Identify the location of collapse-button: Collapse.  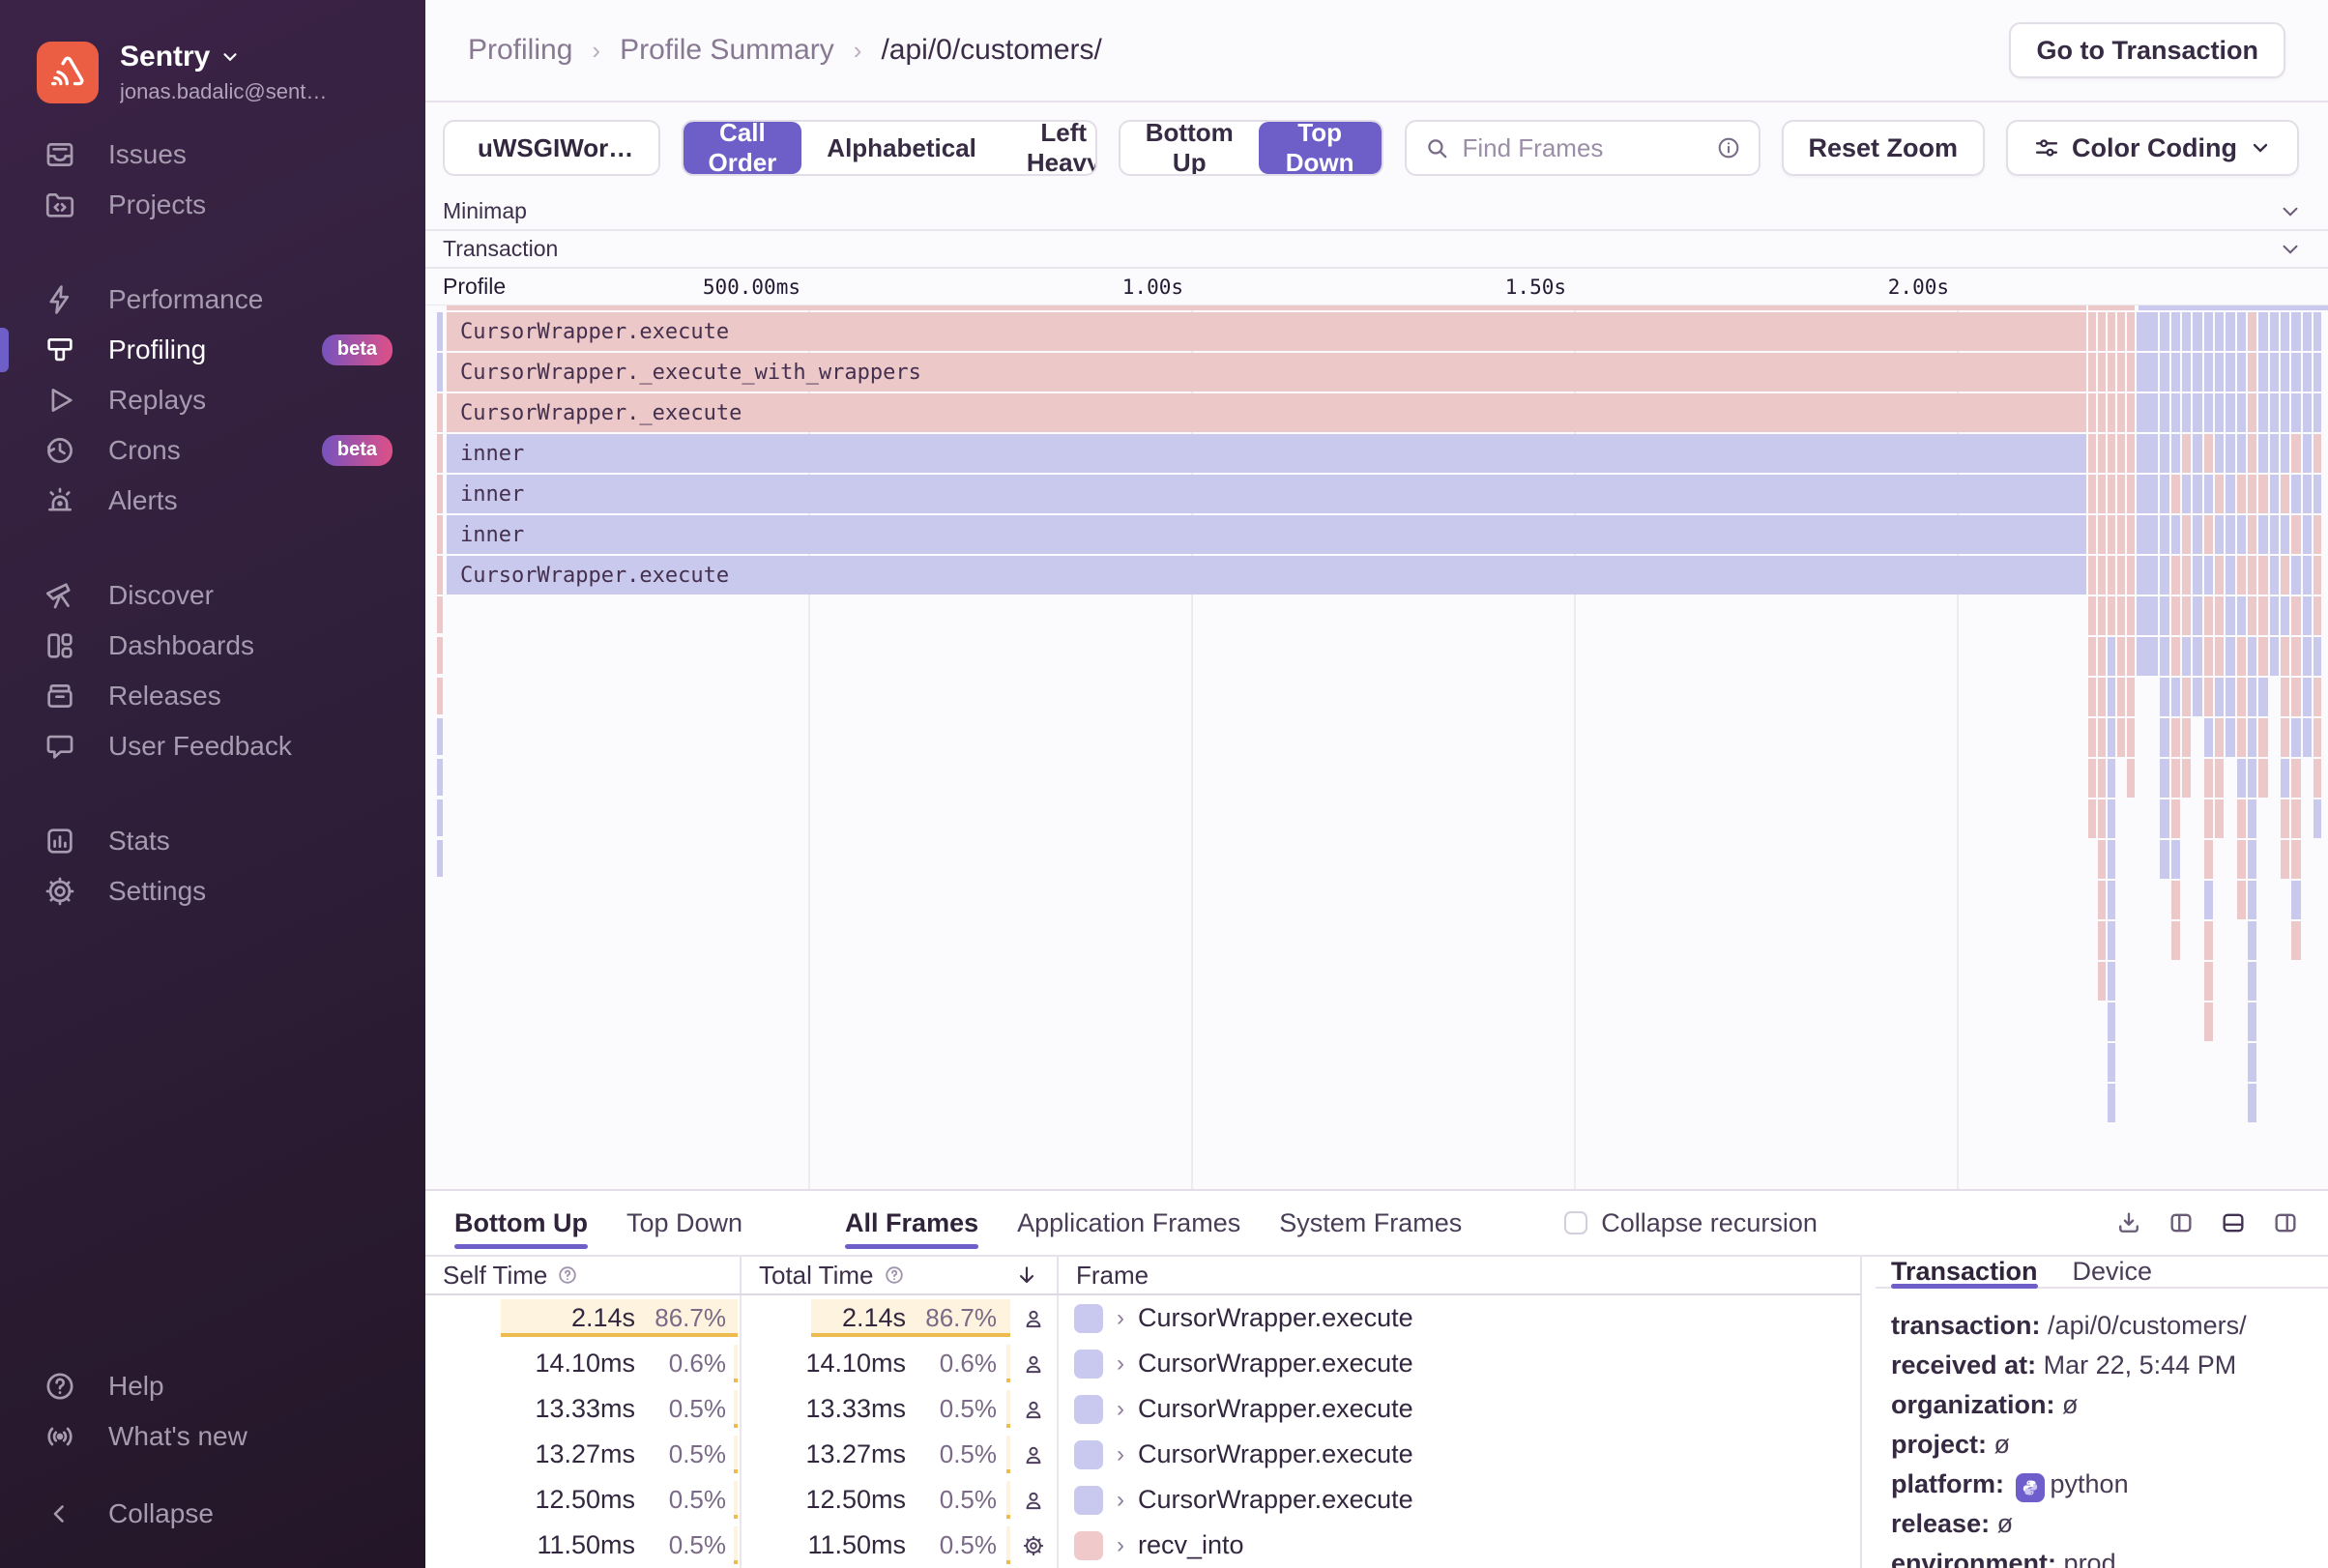
(213, 1514).